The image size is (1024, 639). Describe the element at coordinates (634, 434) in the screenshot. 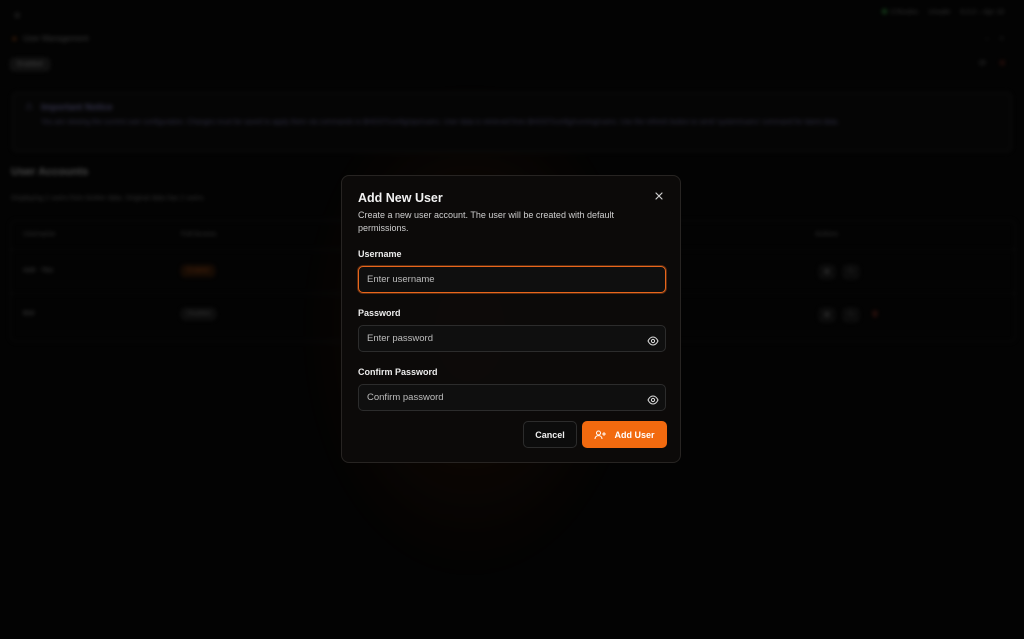

I see `add-user-label: Add User` at that location.